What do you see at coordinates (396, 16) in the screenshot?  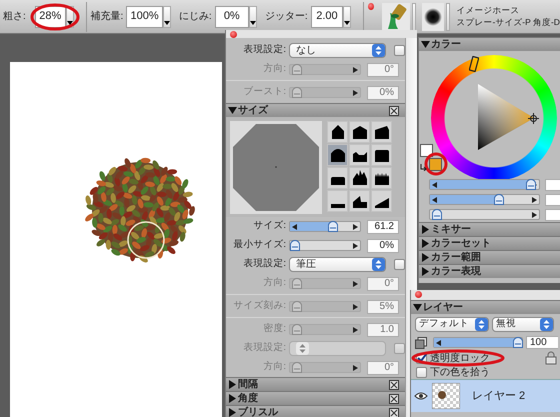 I see `paint-can-icon` at bounding box center [396, 16].